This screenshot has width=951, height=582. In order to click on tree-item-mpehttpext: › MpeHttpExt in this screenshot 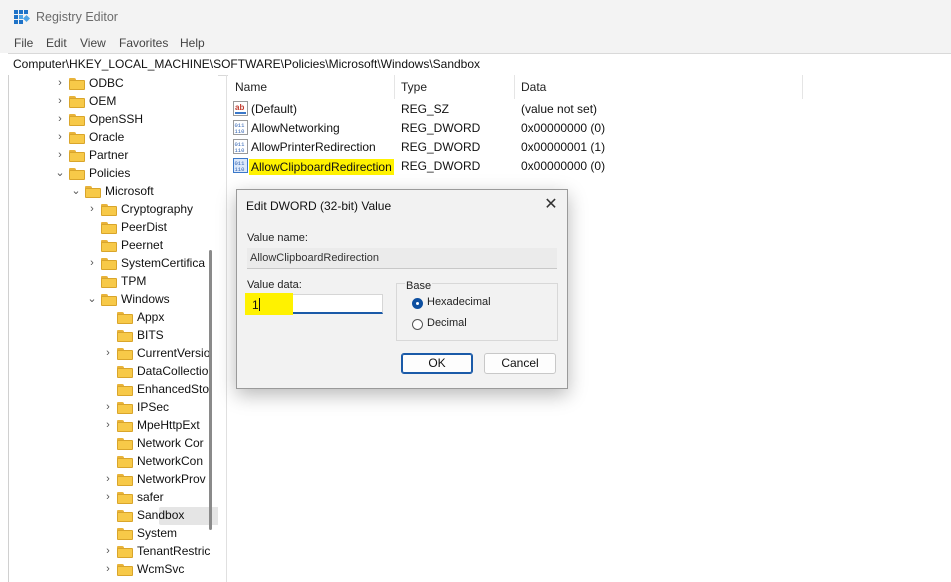, I will do `click(113, 426)`.